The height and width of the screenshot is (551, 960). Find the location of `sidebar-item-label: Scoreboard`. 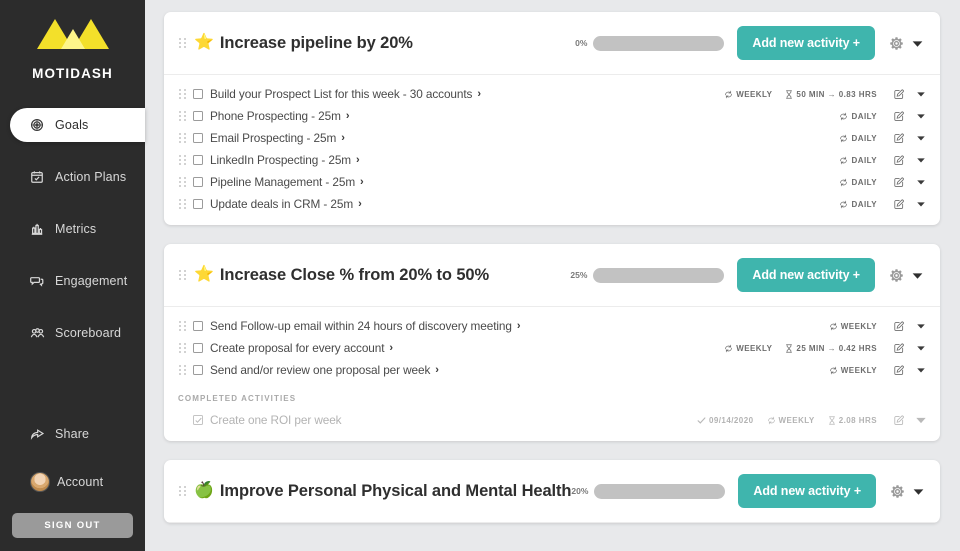

sidebar-item-label: Scoreboard is located at coordinates (88, 333).